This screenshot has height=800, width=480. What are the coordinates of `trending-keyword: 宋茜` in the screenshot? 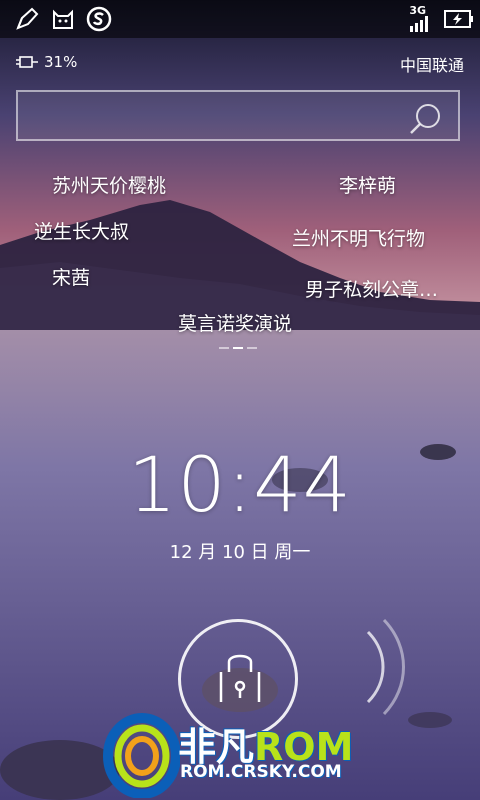 It's located at (71, 276).